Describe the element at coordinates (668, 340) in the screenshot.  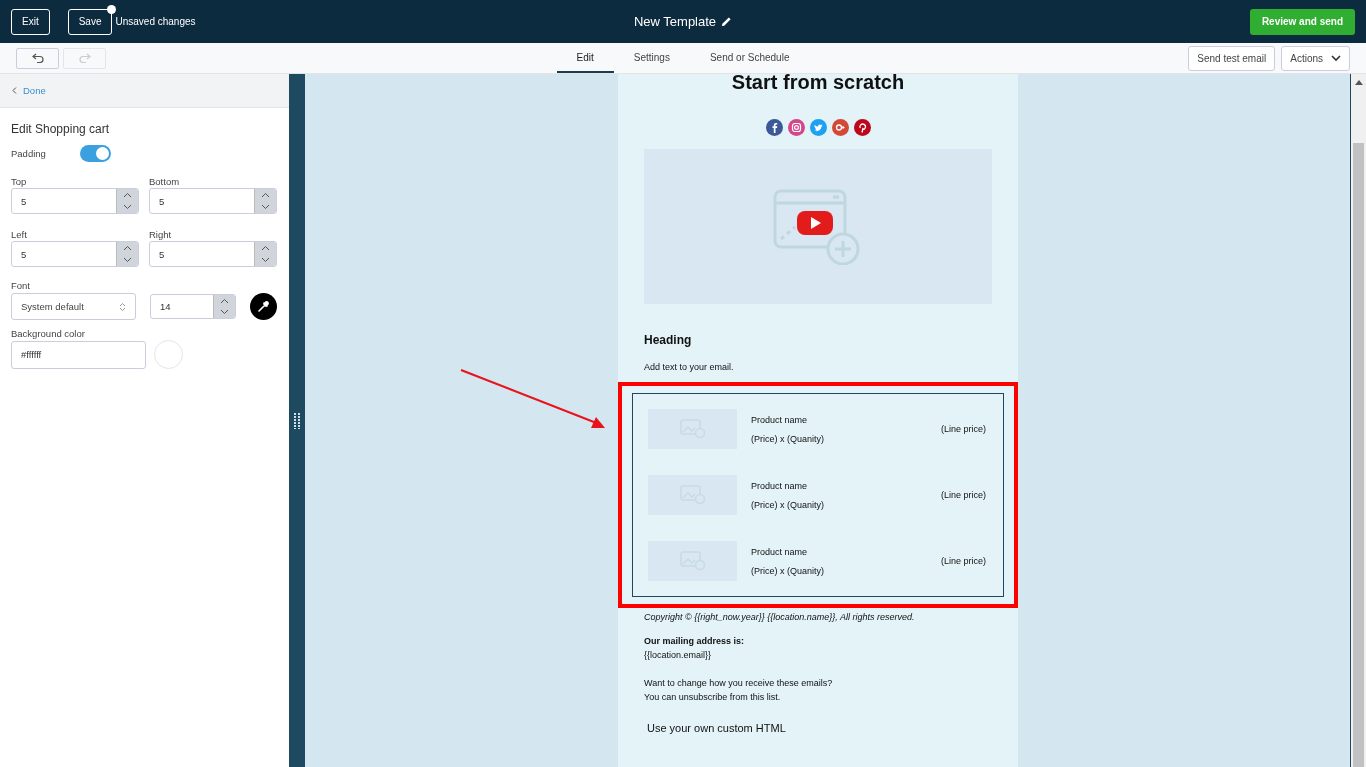
I see `email-heading: Heading` at that location.